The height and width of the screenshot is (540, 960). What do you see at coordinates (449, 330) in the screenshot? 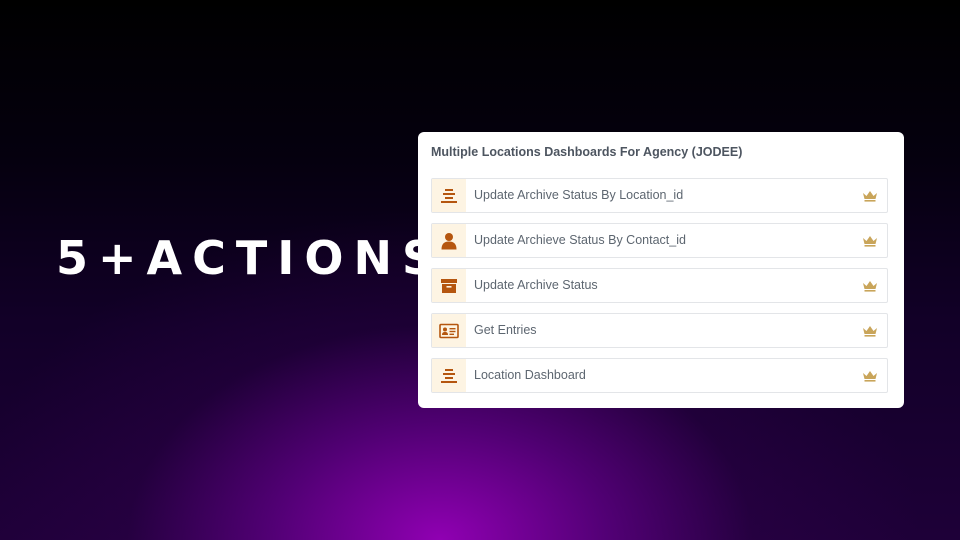
I see `id-card-icon` at bounding box center [449, 330].